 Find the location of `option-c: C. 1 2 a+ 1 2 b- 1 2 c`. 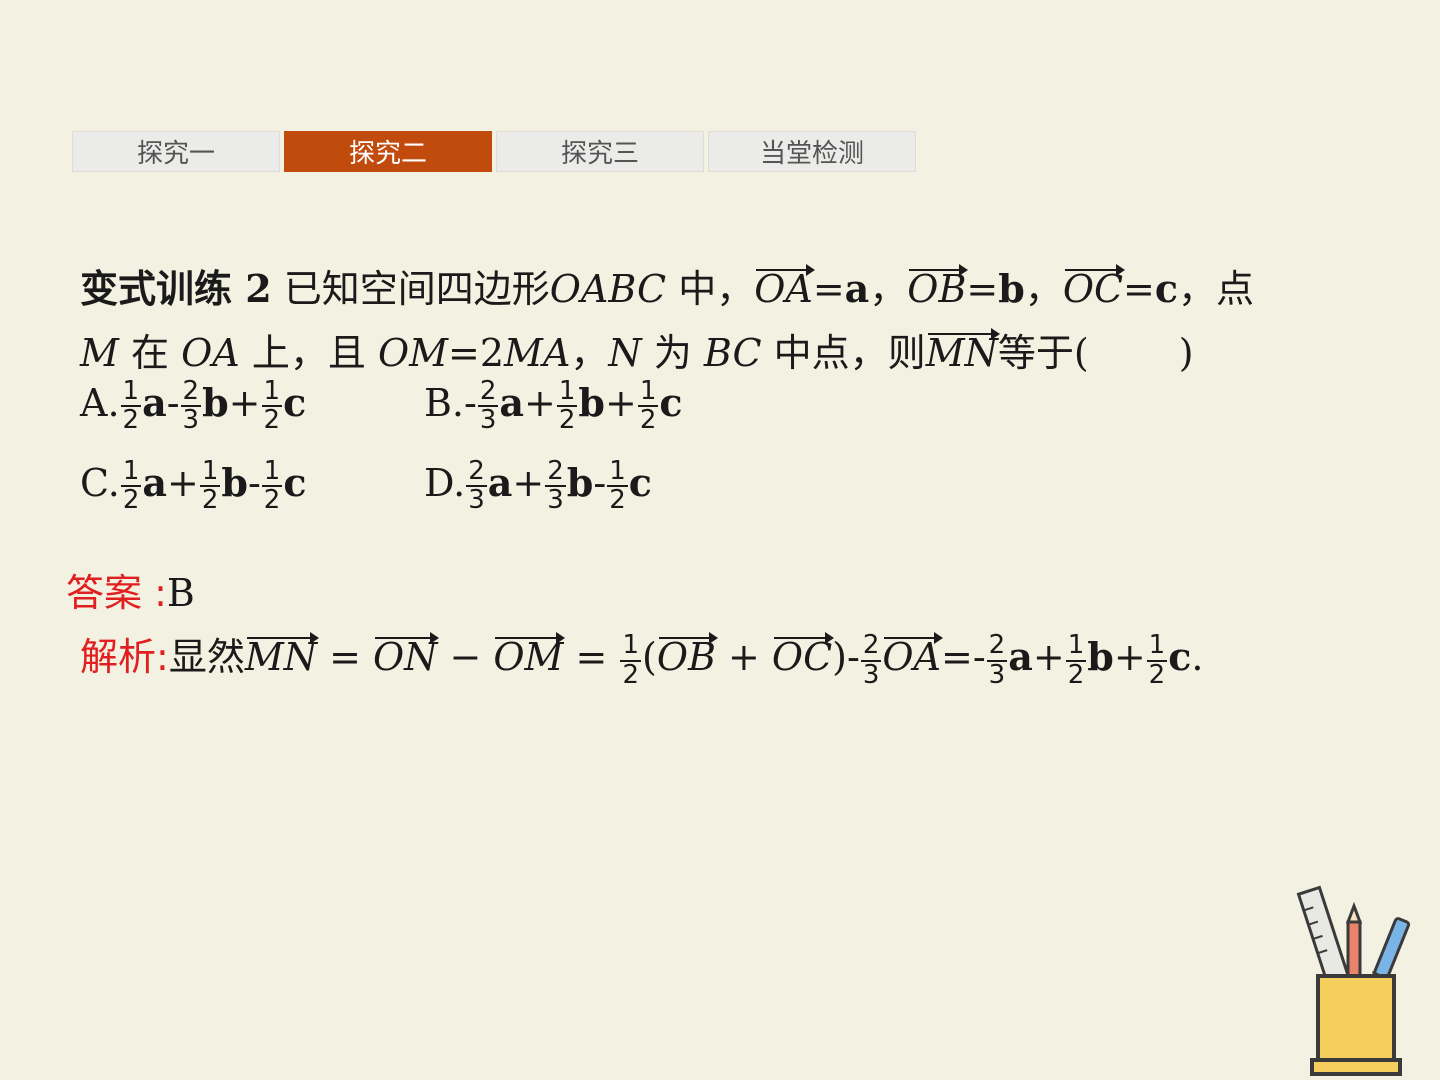

option-c: C. 1 2 a+ 1 2 b- 1 2 c is located at coordinates (193, 486).